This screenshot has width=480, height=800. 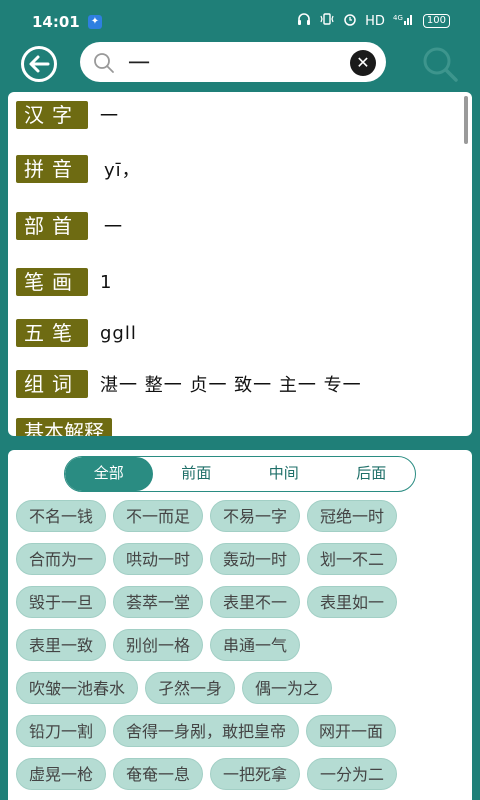 I want to click on search-large-icon, so click(x=440, y=64).